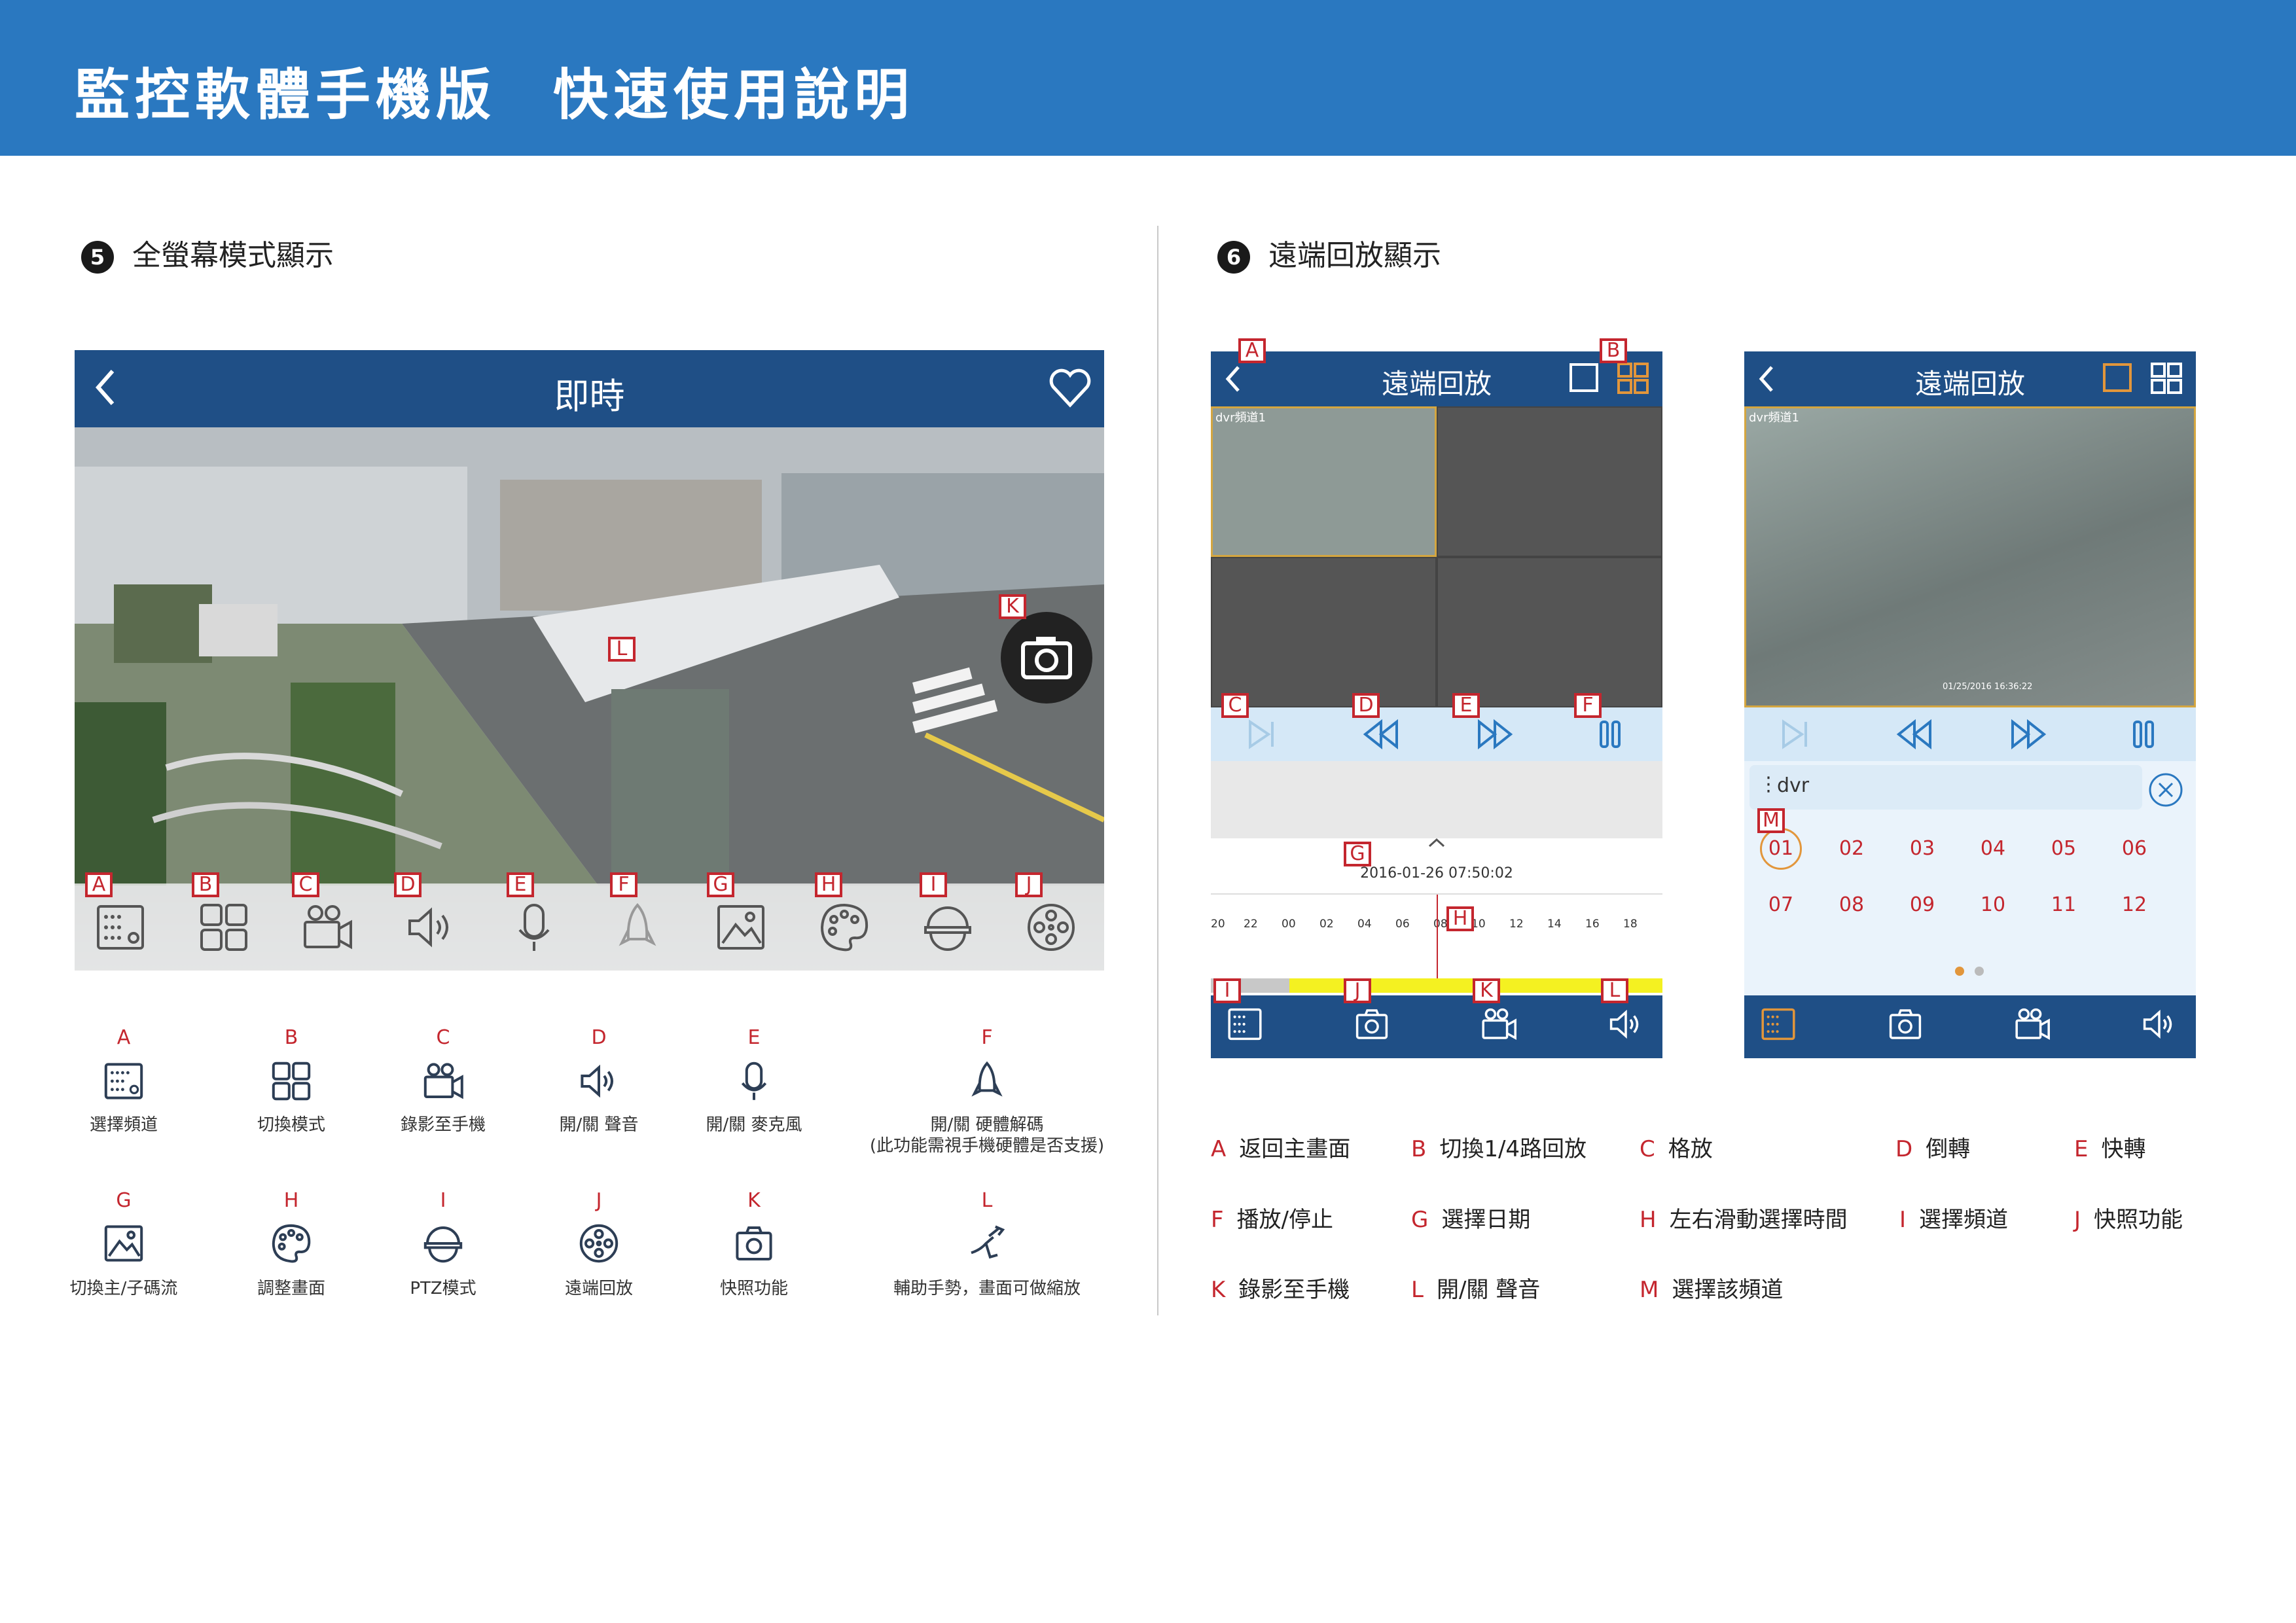 The width and height of the screenshot is (2296, 1623). Describe the element at coordinates (1285, 1220) in the screenshot. I see `legend6-text: 播放/停止` at that location.